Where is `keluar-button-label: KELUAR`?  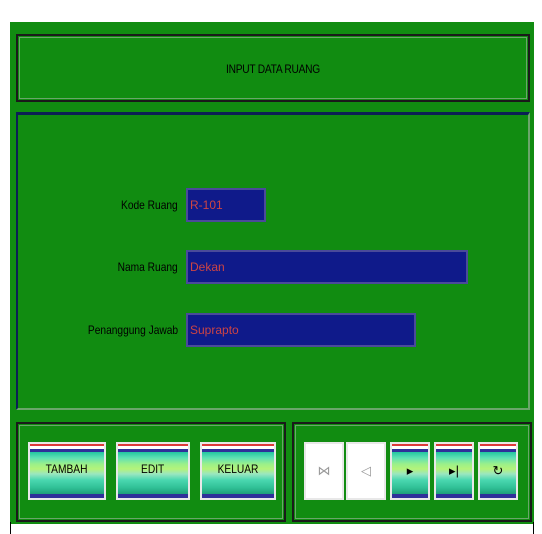
keluar-button-label: KELUAR is located at coordinates (238, 469).